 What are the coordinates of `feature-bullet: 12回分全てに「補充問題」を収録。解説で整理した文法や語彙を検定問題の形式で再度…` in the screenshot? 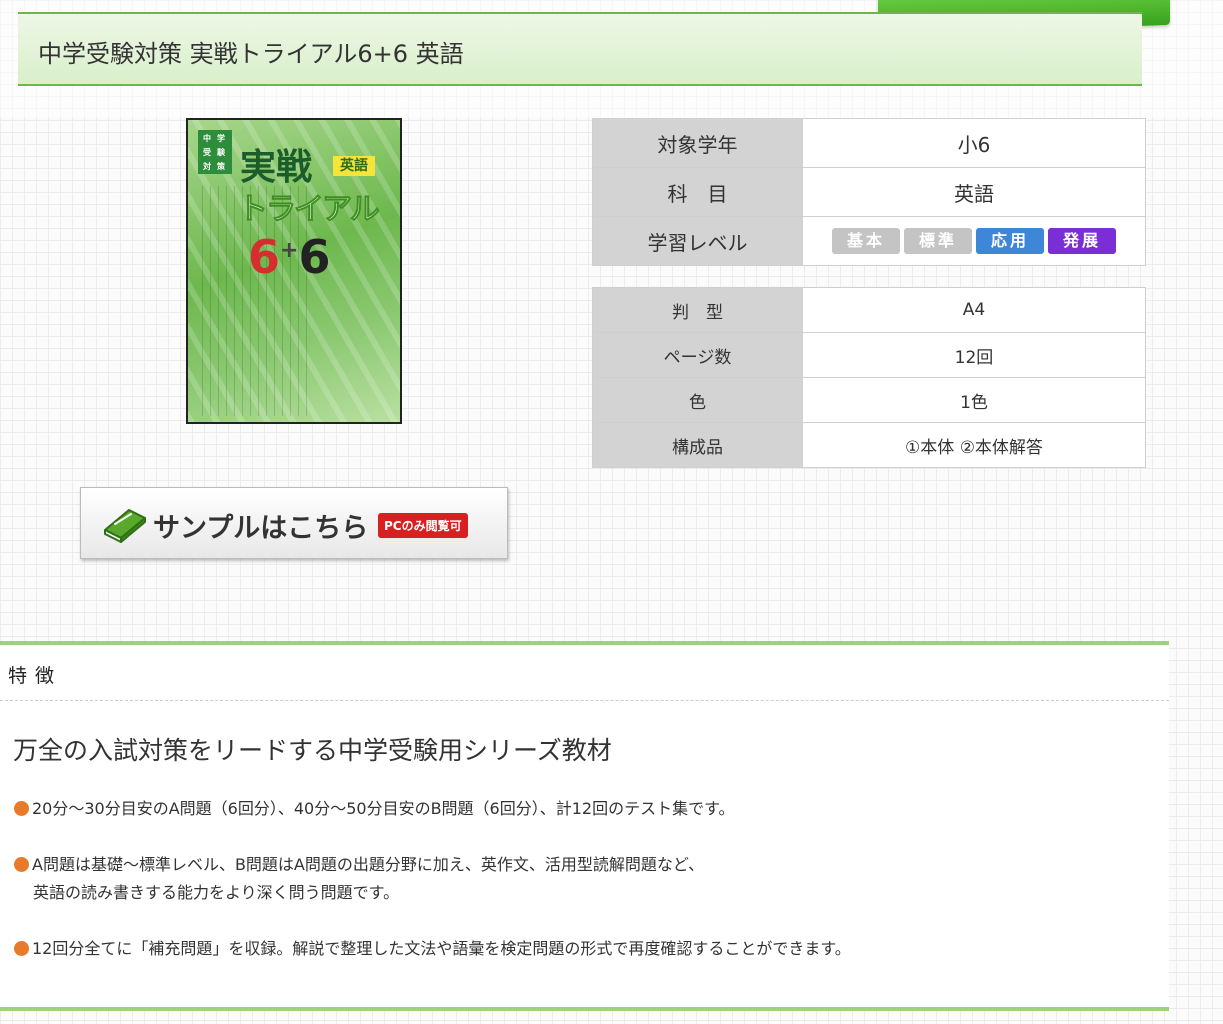 It's located at (432, 949).